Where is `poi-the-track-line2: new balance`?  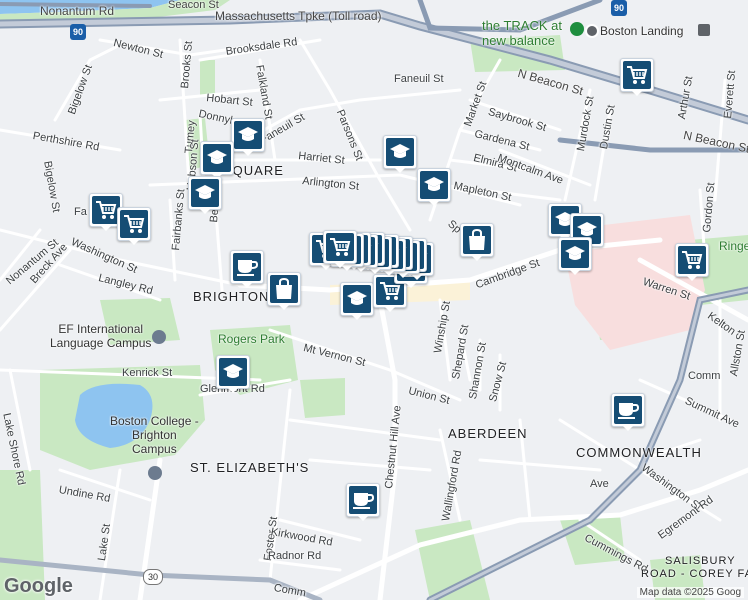 poi-the-track-line2: new balance is located at coordinates (518, 40).